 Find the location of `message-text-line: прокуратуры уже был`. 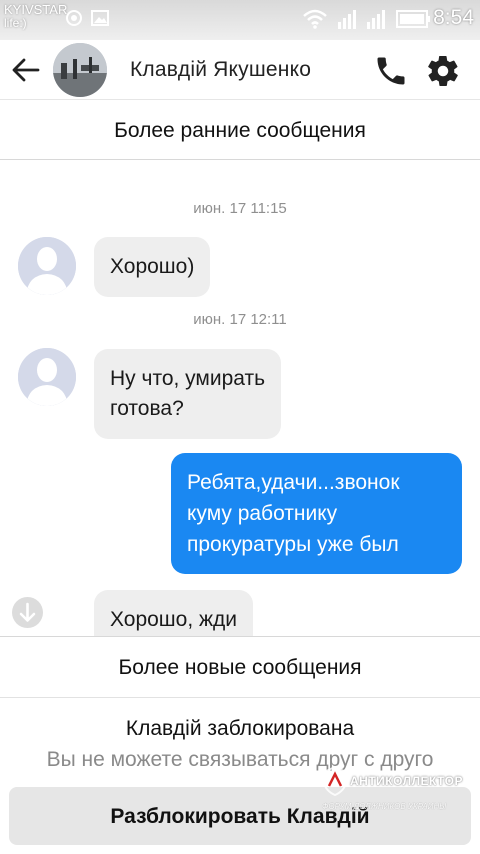

message-text-line: прокуратуры уже был is located at coordinates (293, 544).